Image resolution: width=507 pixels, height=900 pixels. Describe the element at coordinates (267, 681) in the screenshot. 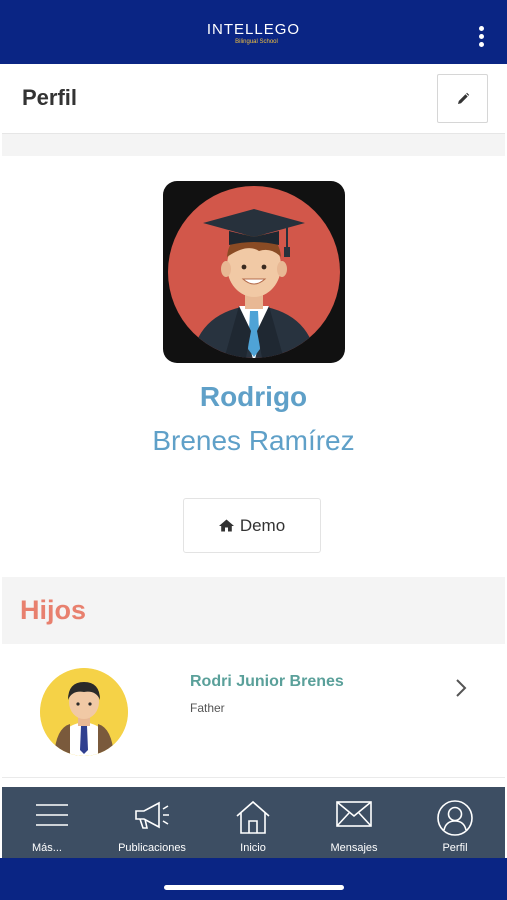

I see `child-name: Rodri Junior Brenes` at that location.